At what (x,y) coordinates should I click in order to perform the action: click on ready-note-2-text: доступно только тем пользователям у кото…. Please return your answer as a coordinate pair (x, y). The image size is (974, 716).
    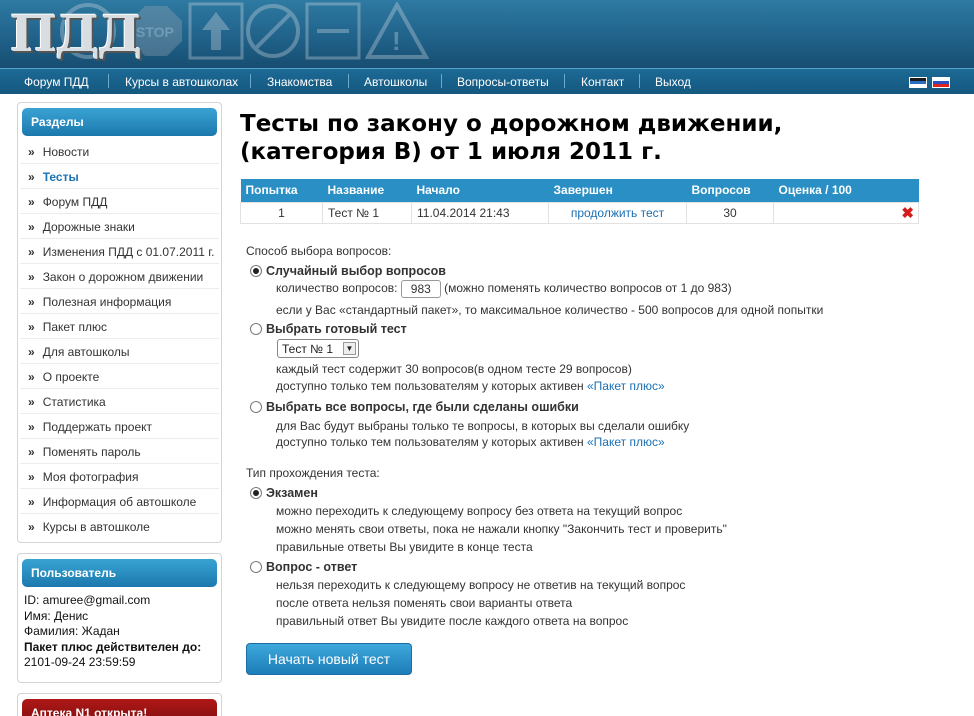
    Looking at the image, I should click on (430, 386).